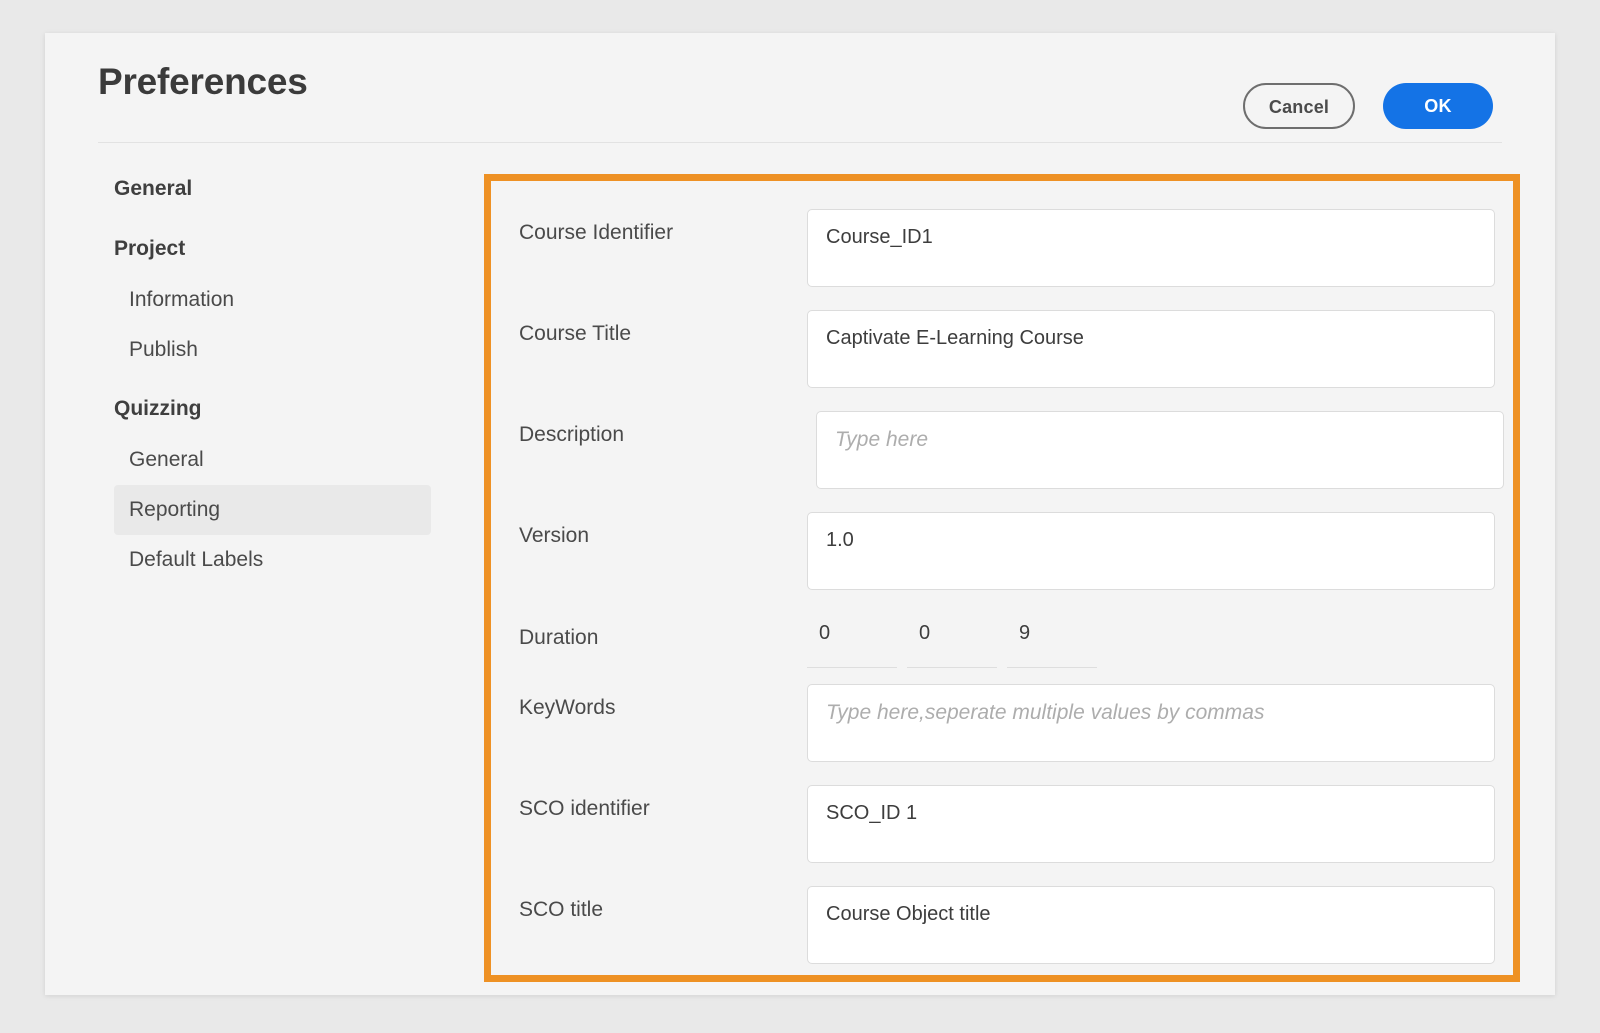 This screenshot has width=1600, height=1033. What do you see at coordinates (554, 535) in the screenshot?
I see `version-label: Version` at bounding box center [554, 535].